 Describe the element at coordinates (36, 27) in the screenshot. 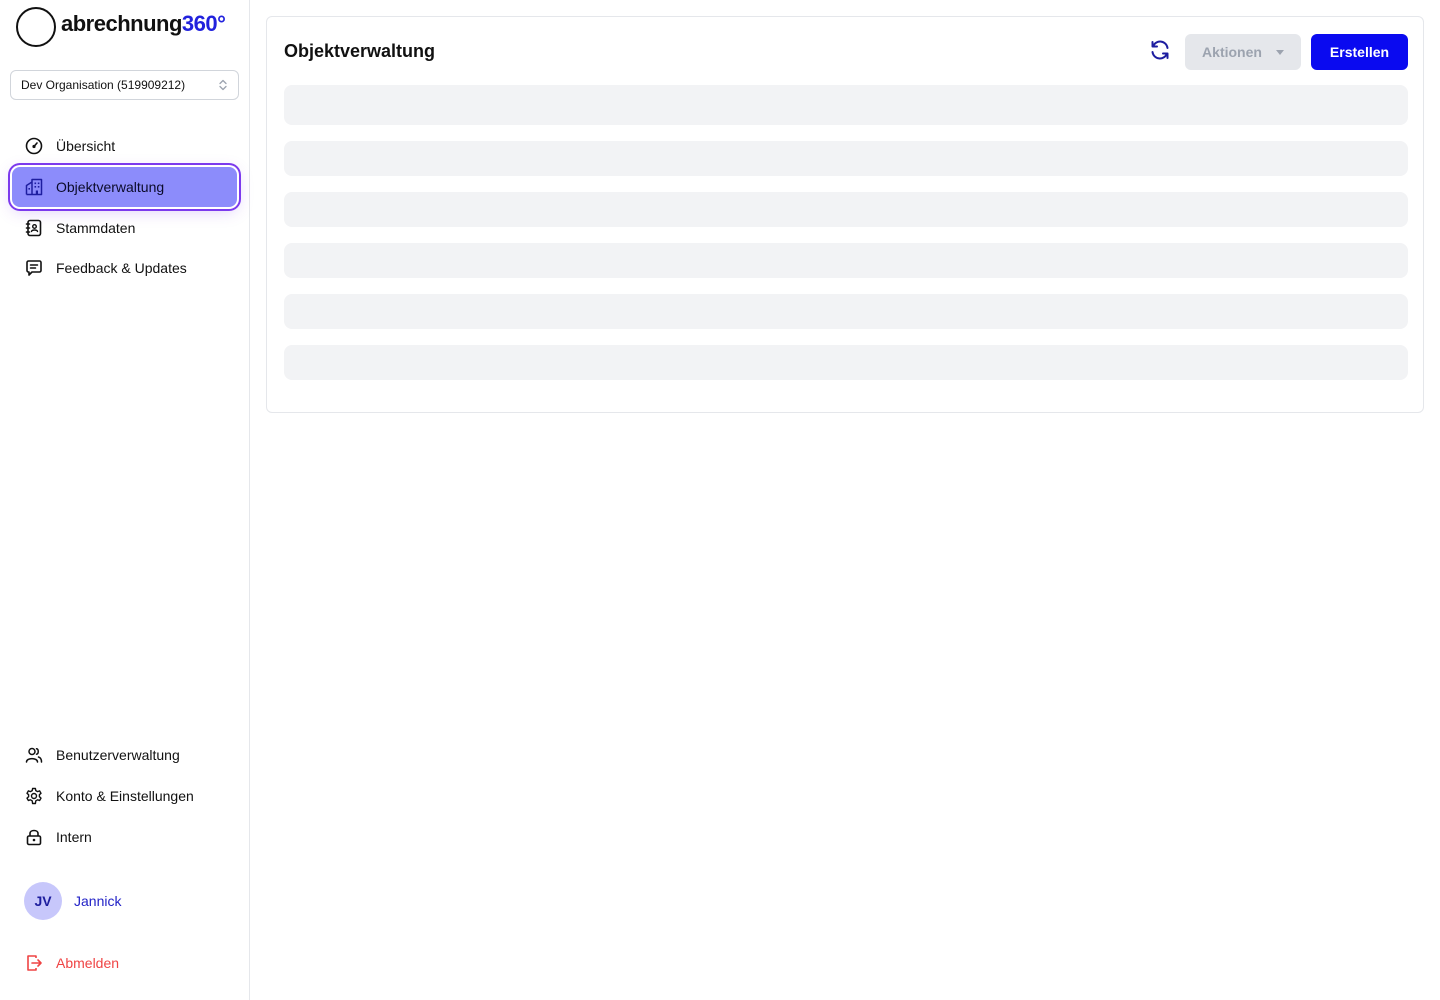

I see `logo-ring-icon` at that location.